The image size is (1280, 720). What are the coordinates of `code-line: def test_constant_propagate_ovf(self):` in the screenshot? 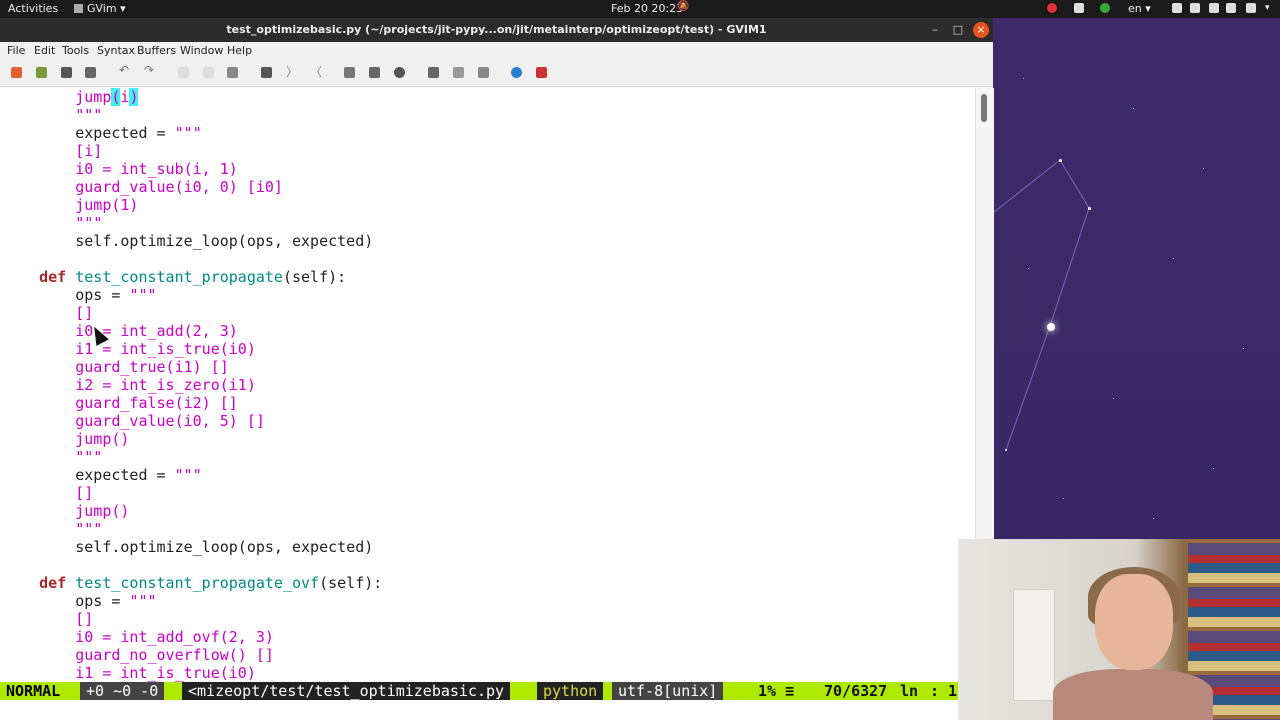 It's located at (192, 583).